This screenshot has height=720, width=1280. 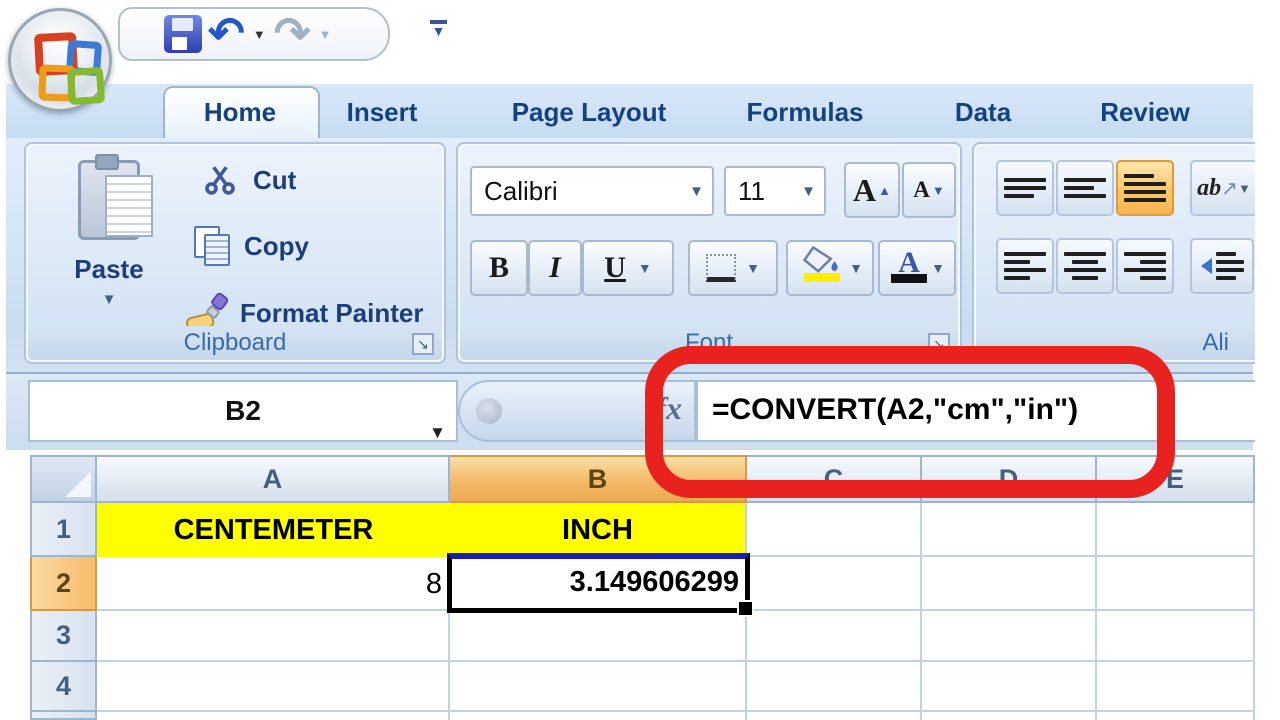 I want to click on tab-review: Review, so click(x=1145, y=112).